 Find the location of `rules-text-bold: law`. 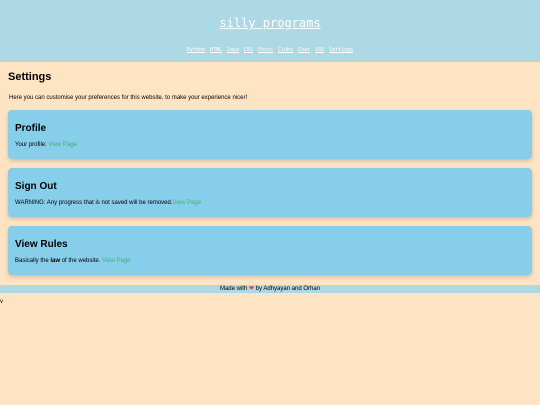

rules-text-bold: law is located at coordinates (55, 261).